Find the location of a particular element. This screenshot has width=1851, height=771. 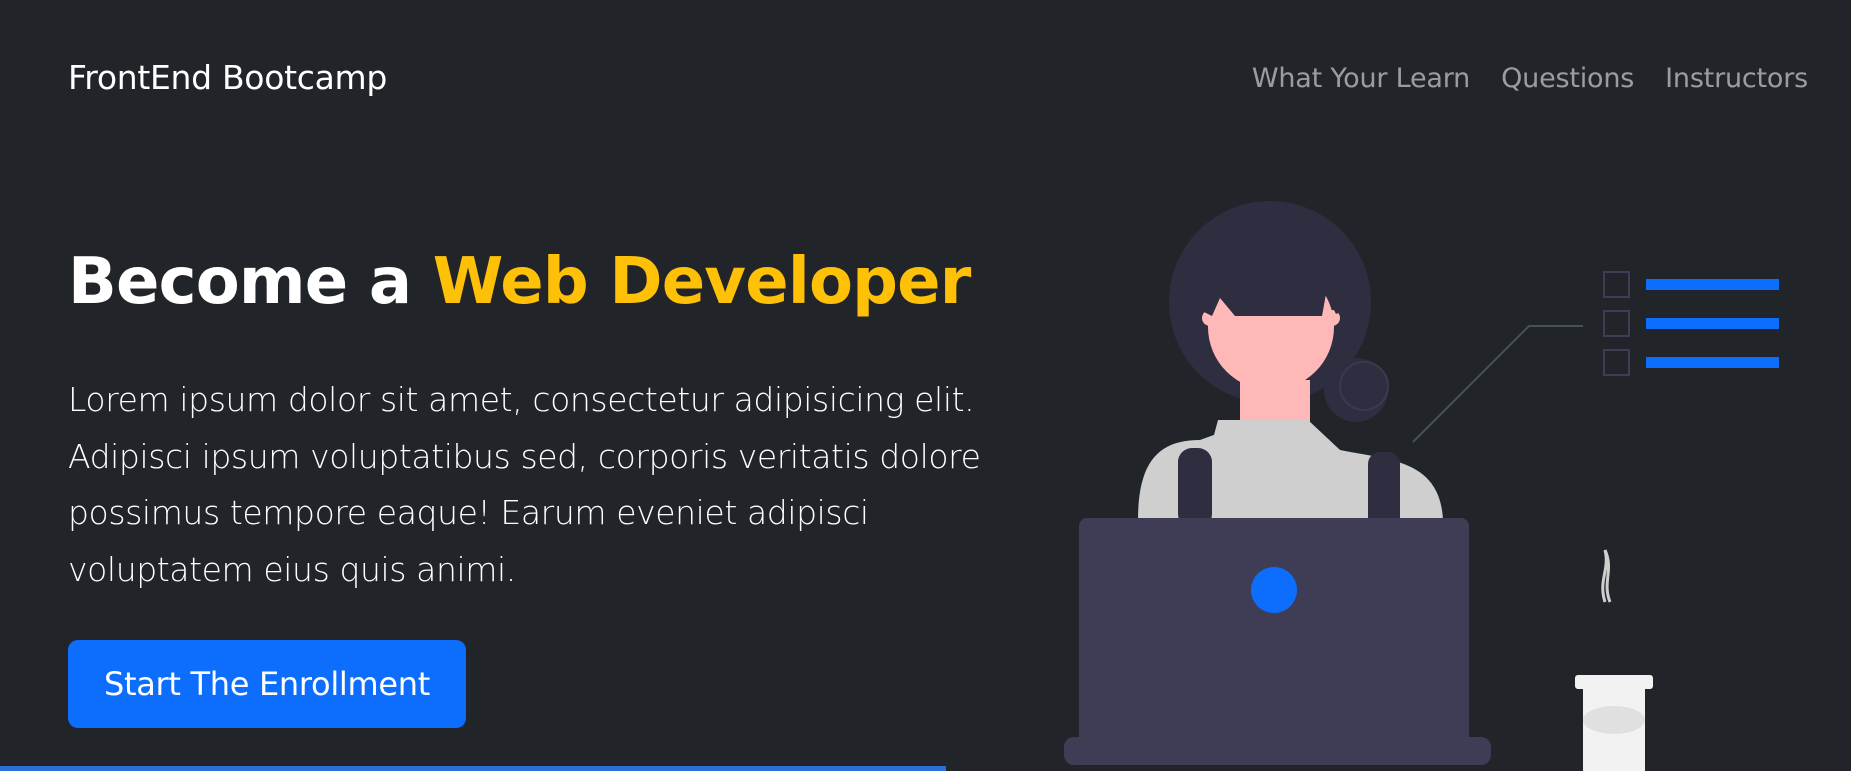

headline-start: Become a is located at coordinates (250, 282).